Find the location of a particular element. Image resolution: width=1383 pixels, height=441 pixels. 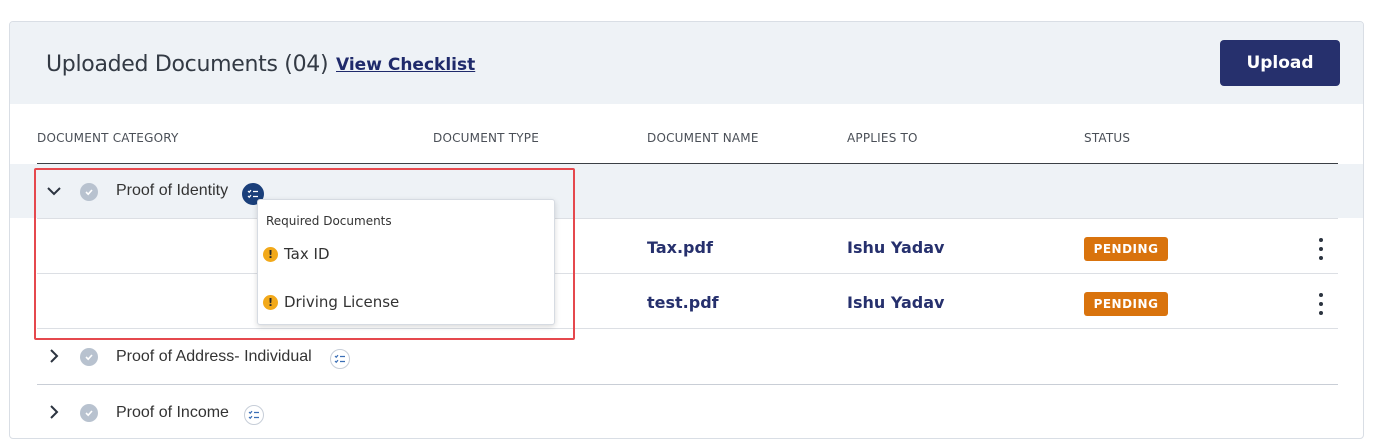

group-label: Proof of Income is located at coordinates (172, 412).